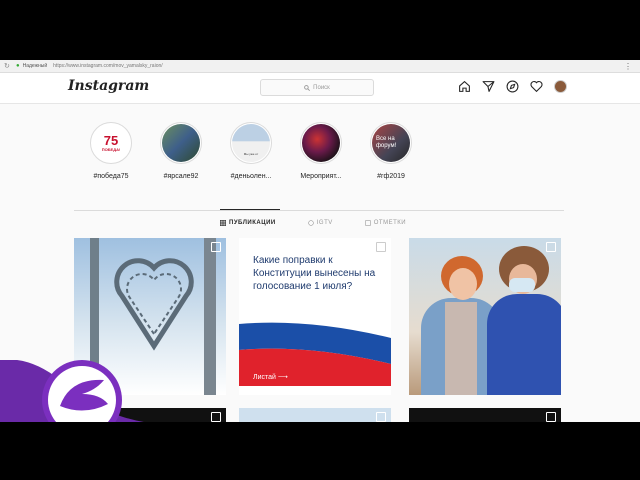 The height and width of the screenshot is (480, 640). What do you see at coordinates (210, 316) in the screenshot?
I see `post-pillar` at bounding box center [210, 316].